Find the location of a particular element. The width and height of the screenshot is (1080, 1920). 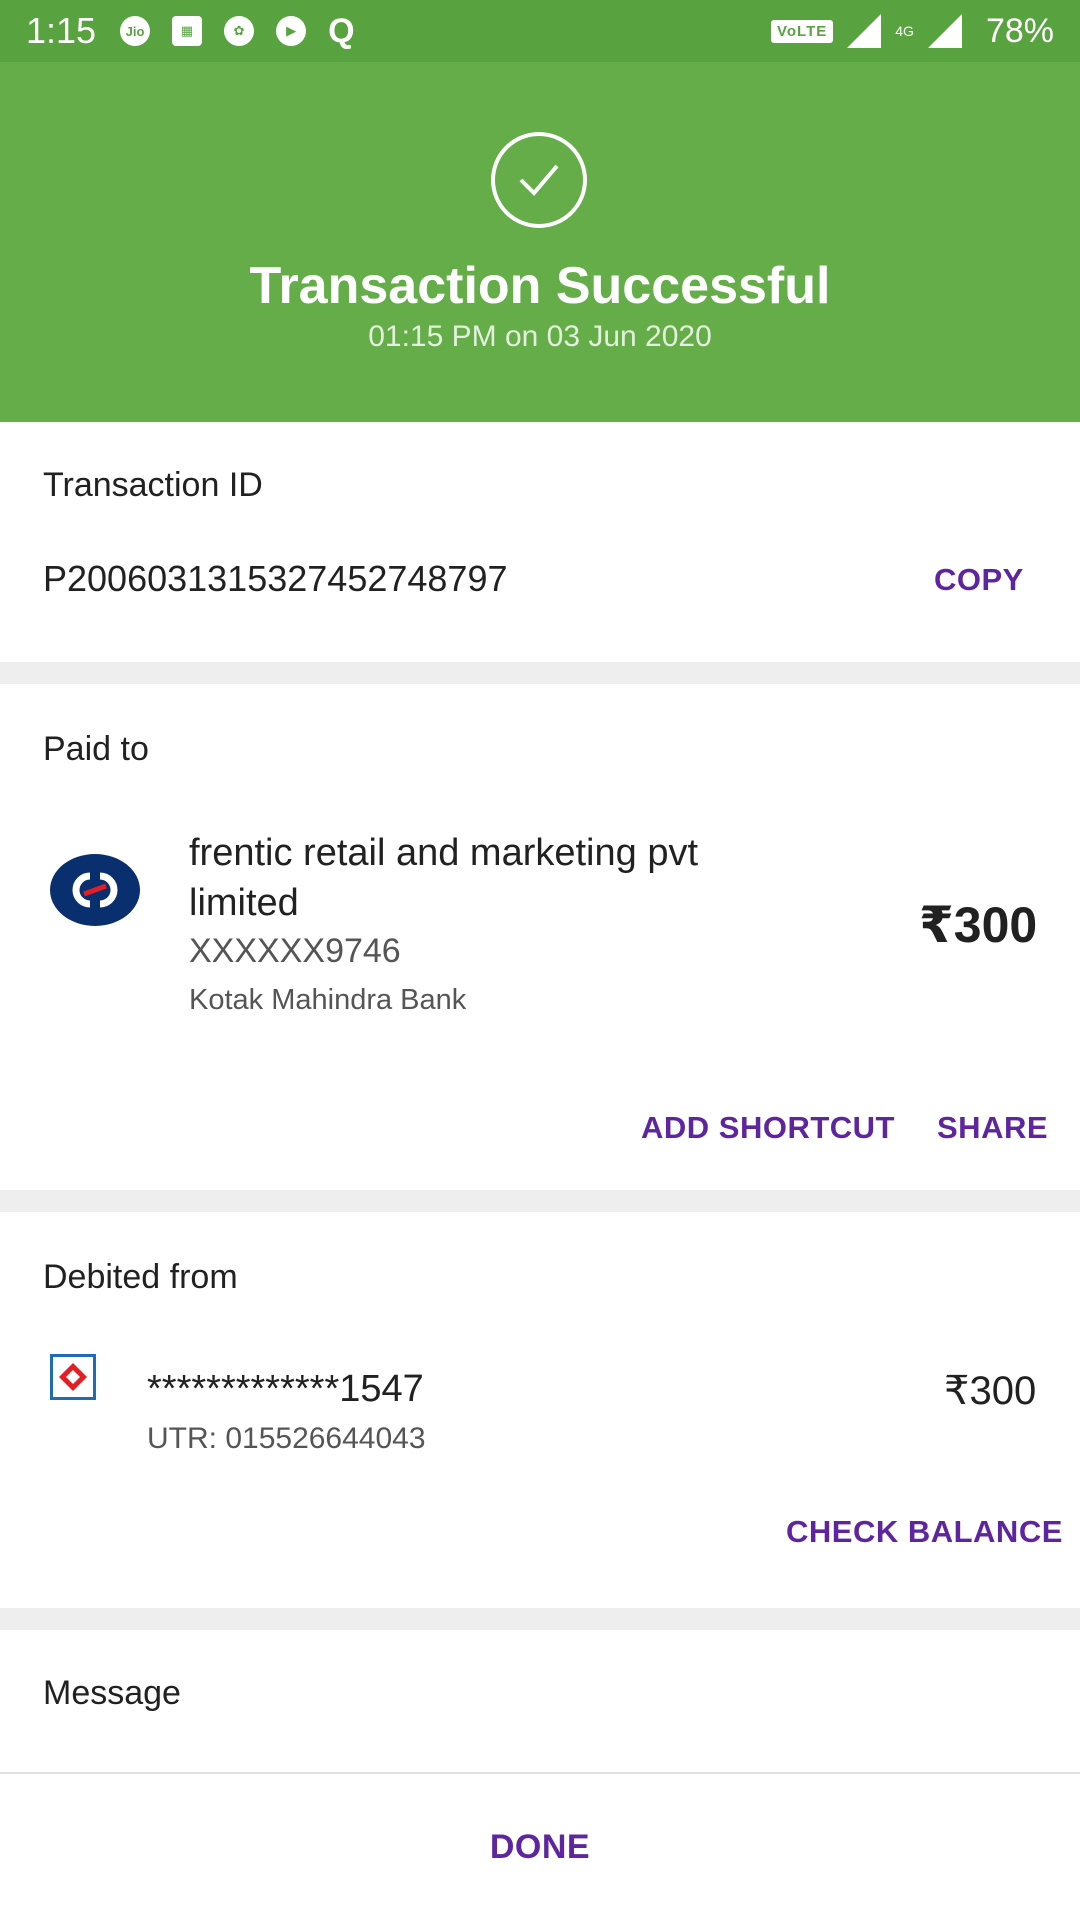

success-check-icon is located at coordinates (539, 180).